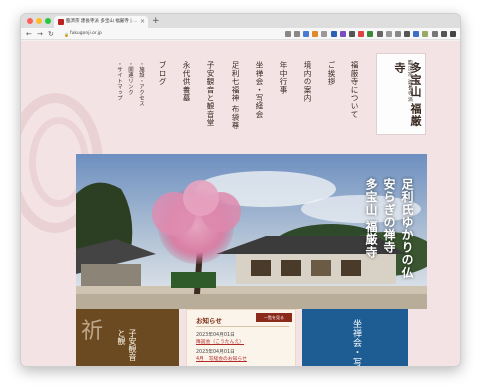 This screenshot has width=480, height=392. What do you see at coordinates (259, 89) in the screenshot?
I see `nav-zazen: 坐禅会・写経会` at bounding box center [259, 89].